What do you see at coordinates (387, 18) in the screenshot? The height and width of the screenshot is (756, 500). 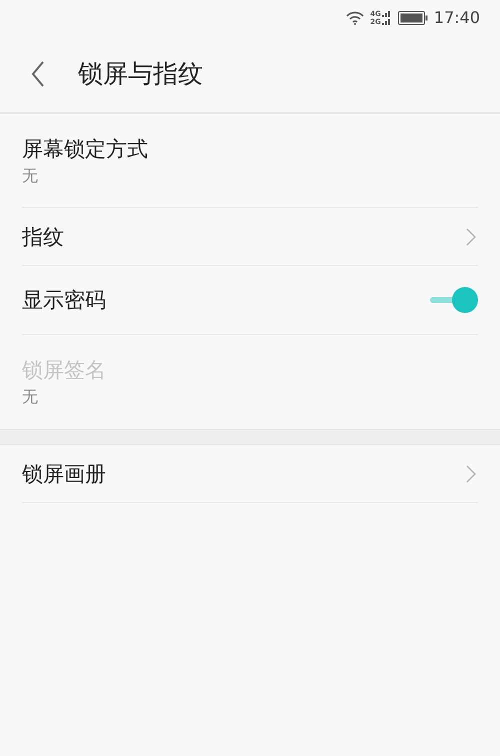 I see `signal-icon` at bounding box center [387, 18].